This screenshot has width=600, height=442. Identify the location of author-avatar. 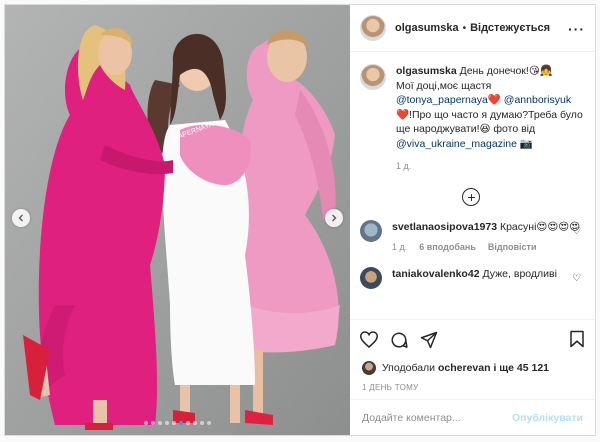
(372, 28).